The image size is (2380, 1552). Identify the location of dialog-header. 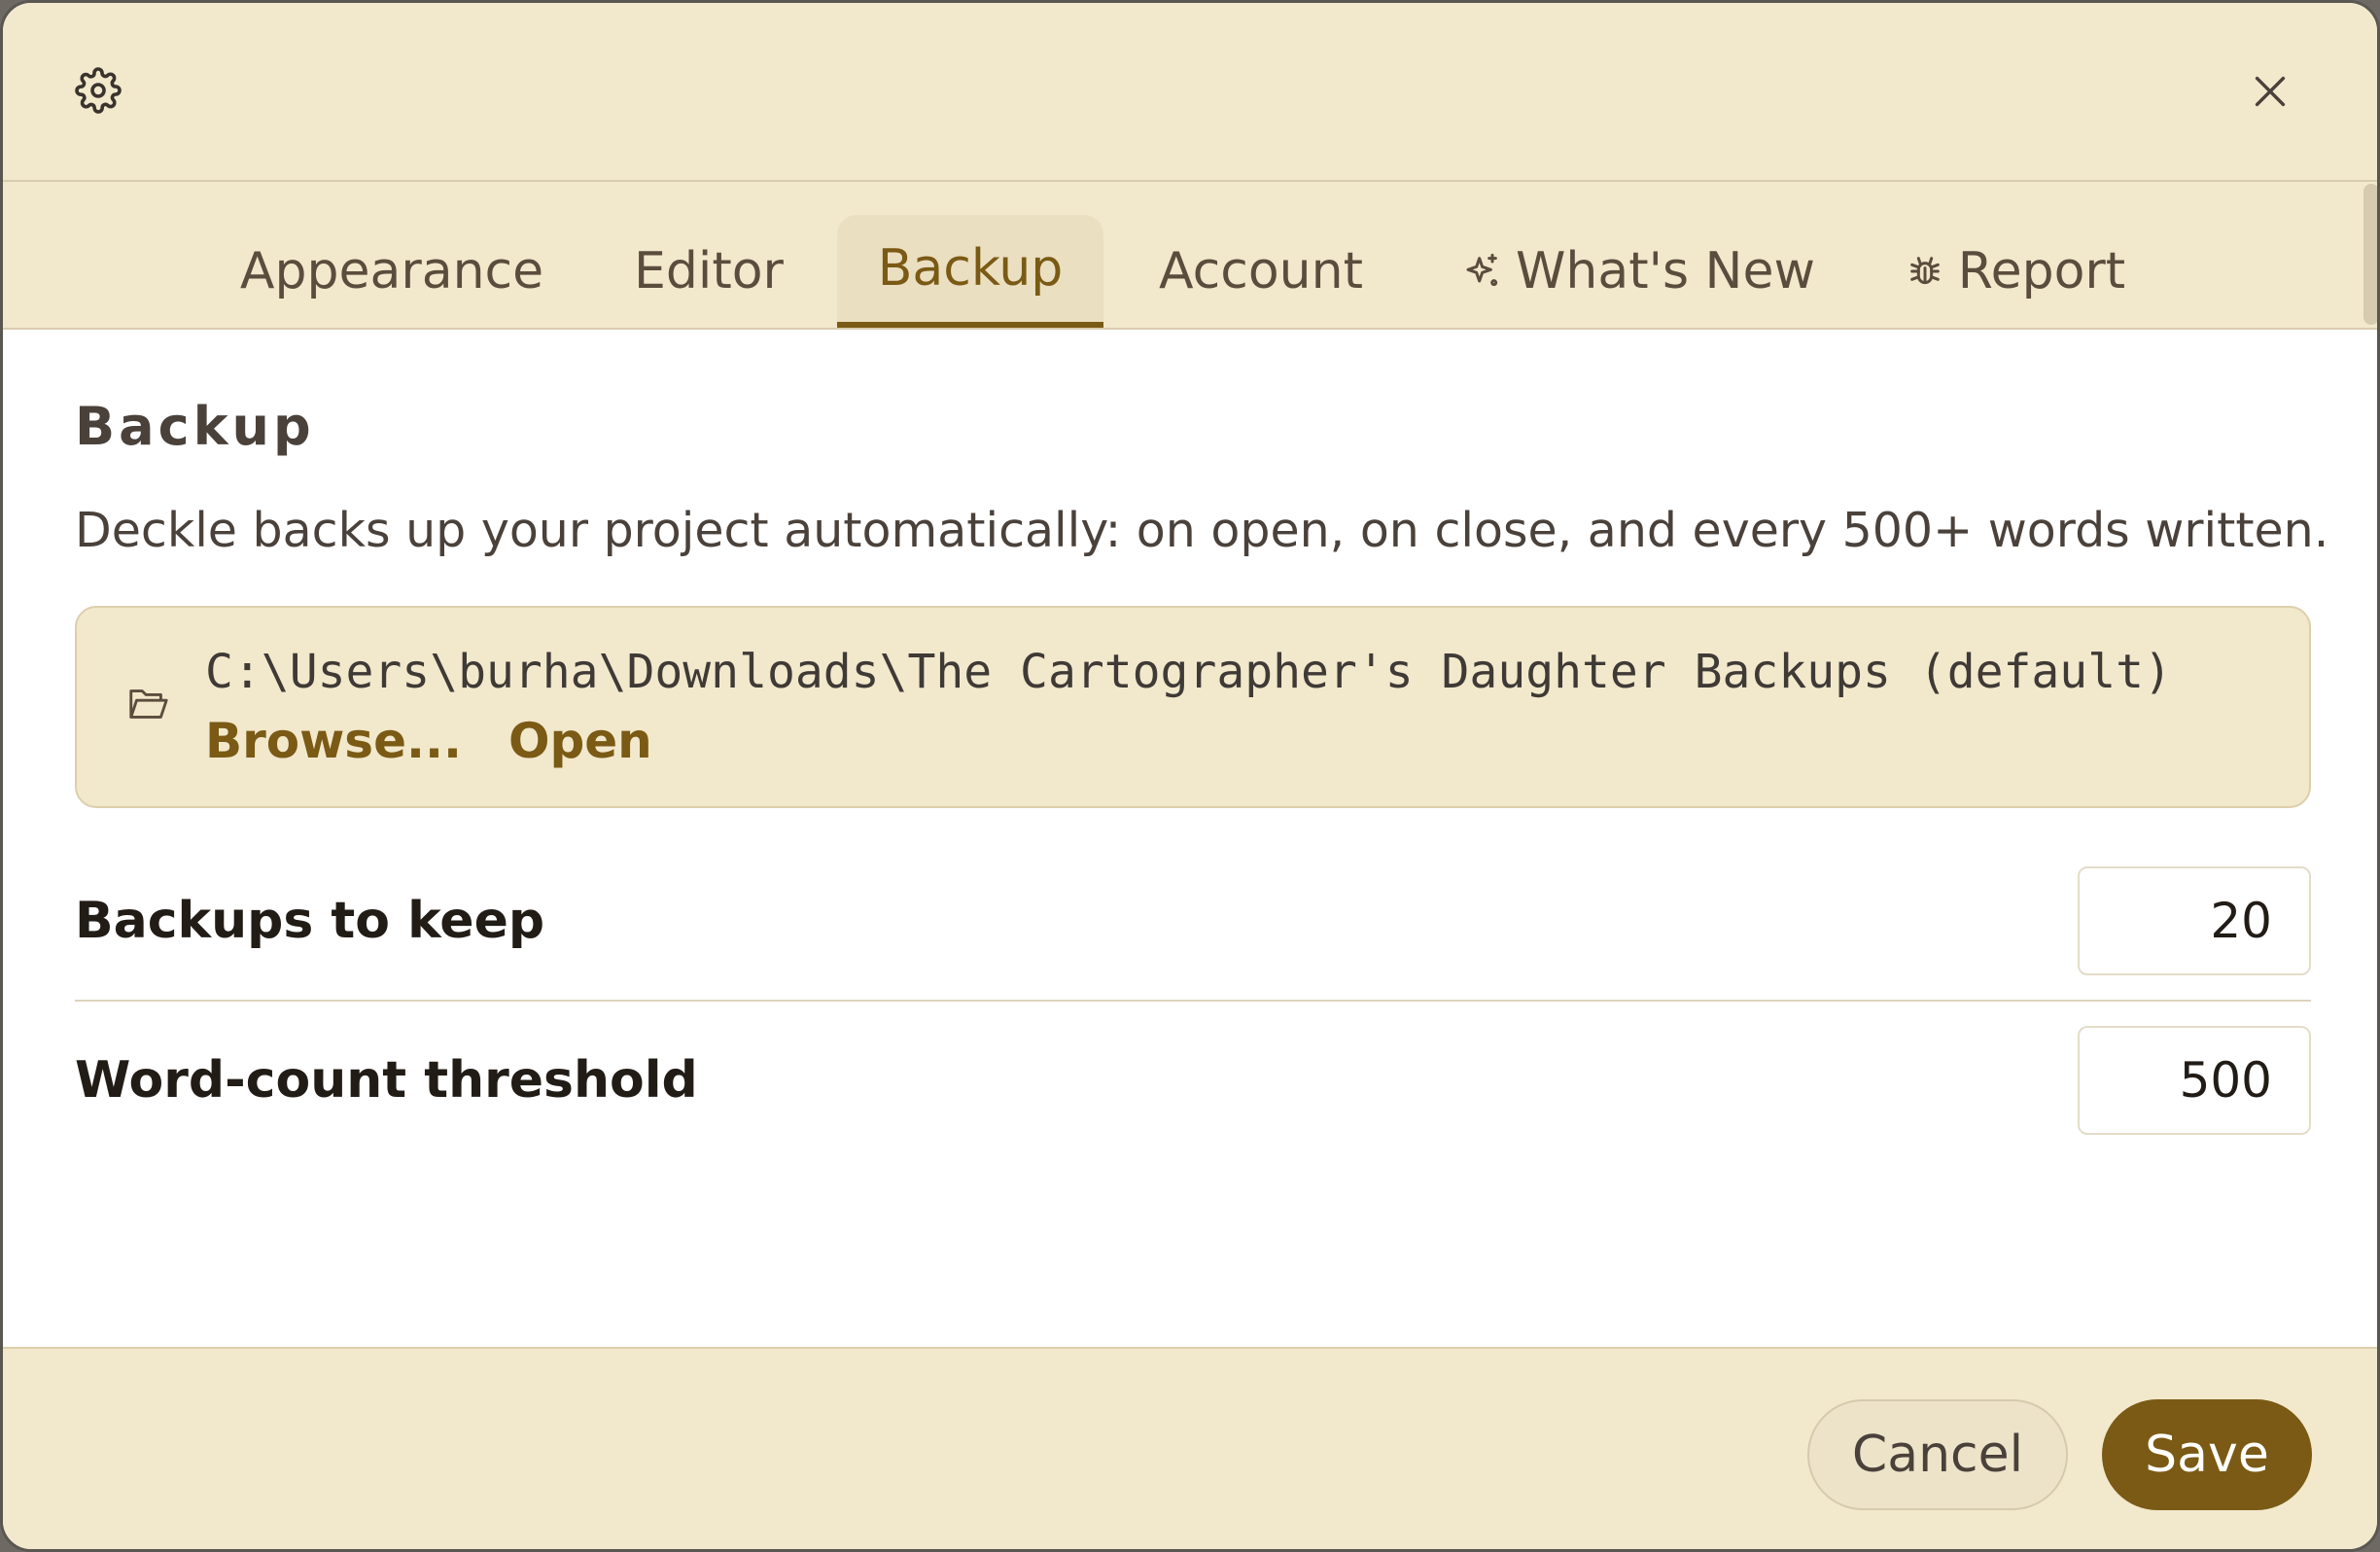
(1190, 92).